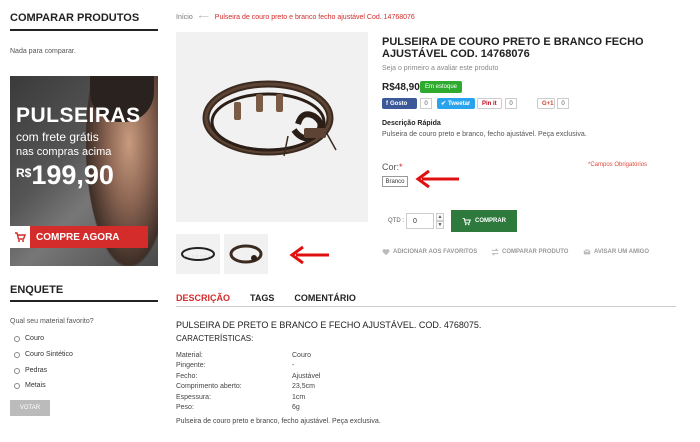 Image resolution: width=700 pixels, height=442 pixels. Describe the element at coordinates (244, 355) in the screenshot. I see `spec-row: Material: Couro` at that location.